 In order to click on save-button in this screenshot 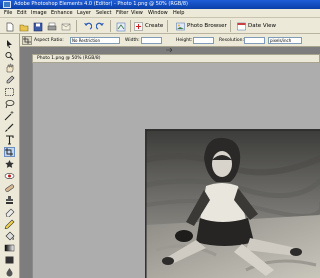, I will do `click(37, 26)`.